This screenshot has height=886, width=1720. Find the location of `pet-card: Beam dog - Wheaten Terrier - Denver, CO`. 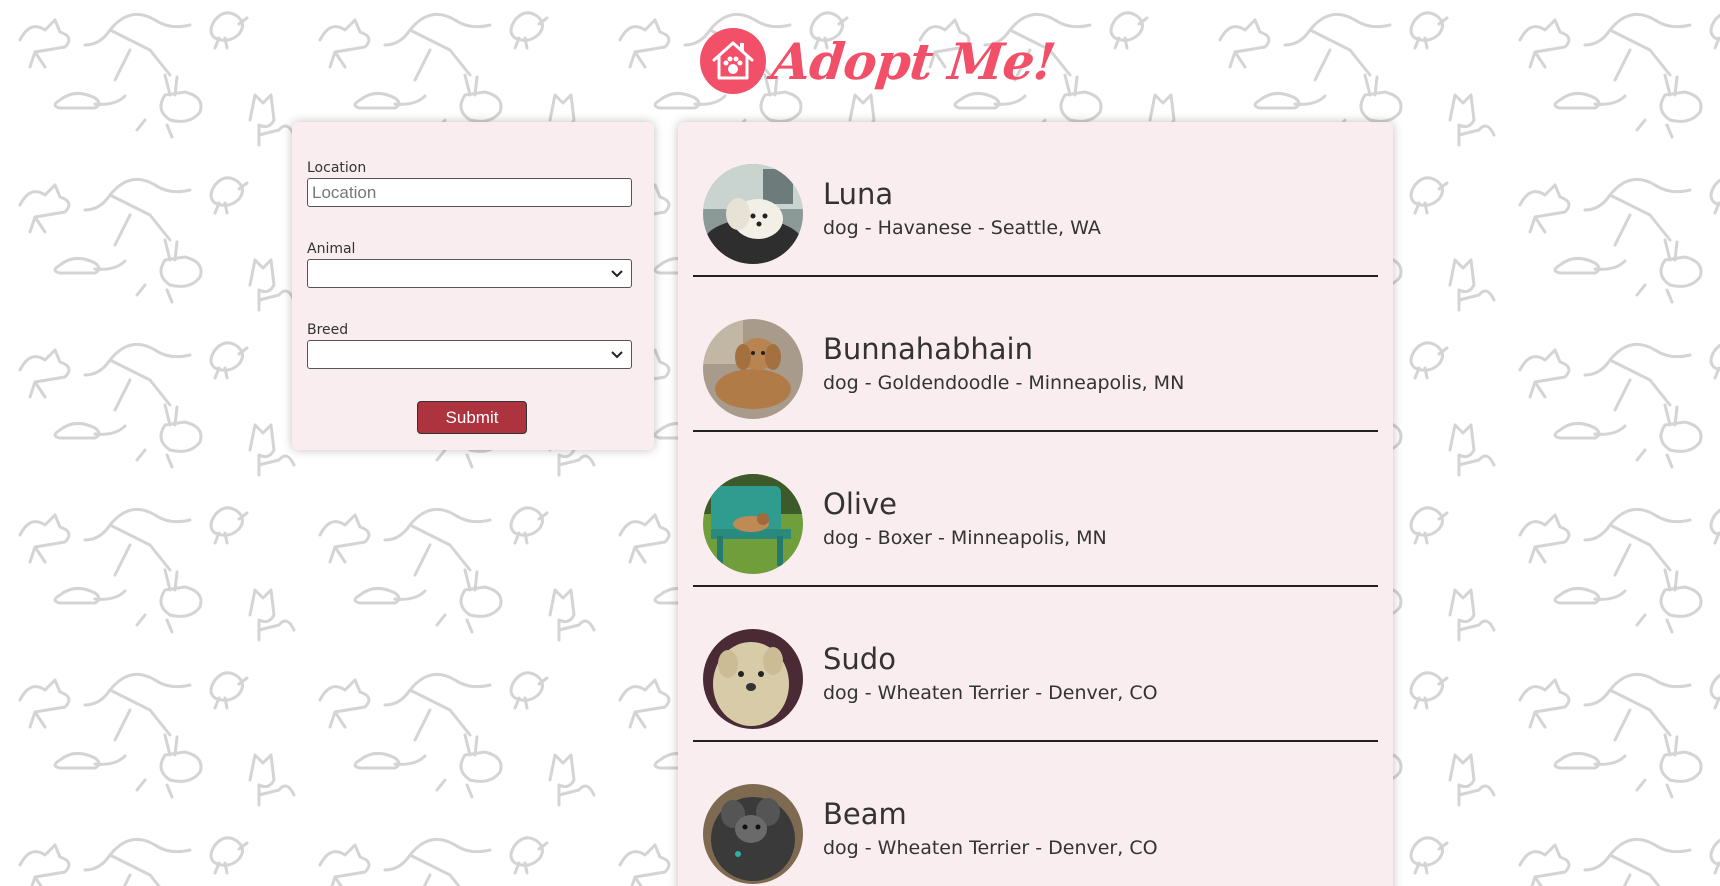

pet-card: Beam dog - Wheaten Terrier - Denver, CO is located at coordinates (1035, 814).